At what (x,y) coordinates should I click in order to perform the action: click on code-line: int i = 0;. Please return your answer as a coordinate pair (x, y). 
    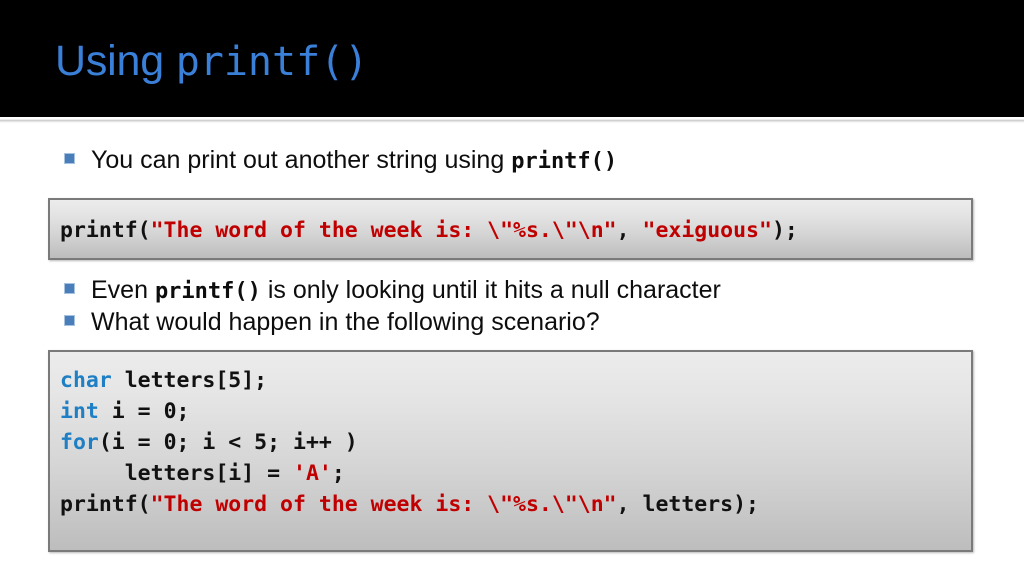
    Looking at the image, I should click on (124, 411).